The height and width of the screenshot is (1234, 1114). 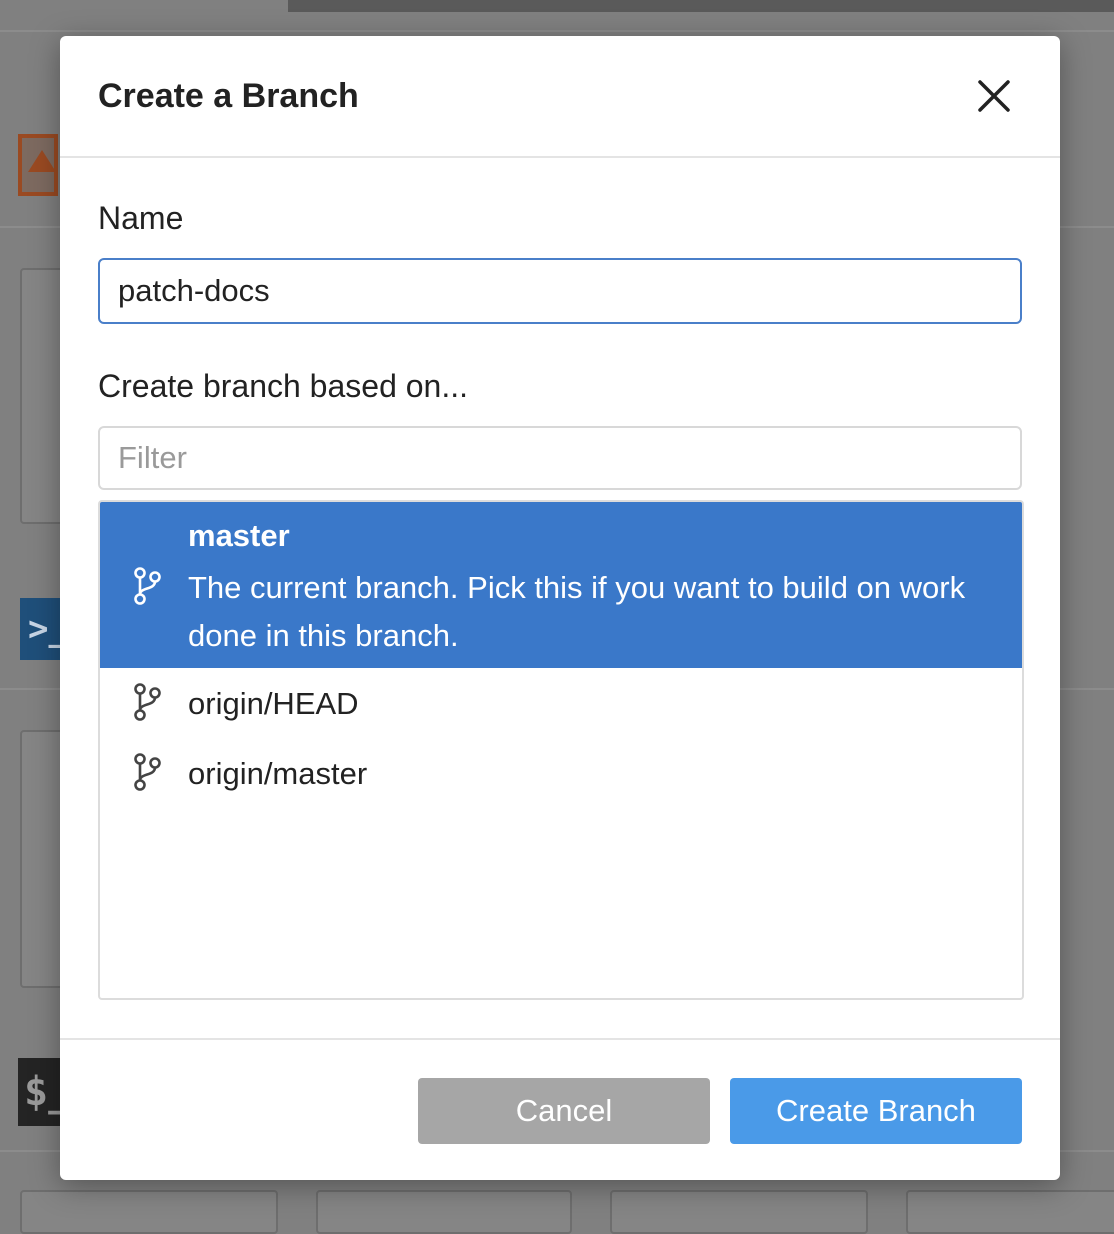 I want to click on background-app-icon, so click(x=38, y=165).